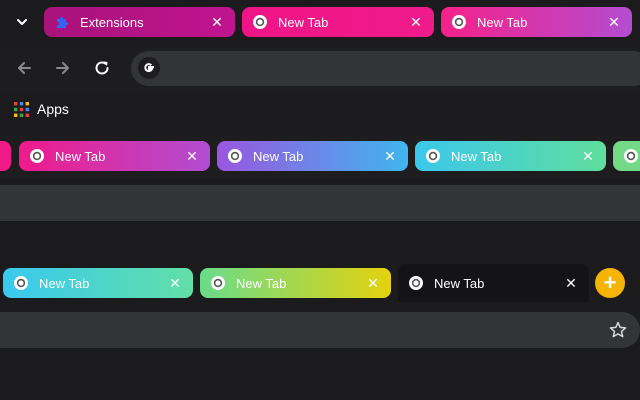 The width and height of the screenshot is (640, 400). I want to click on tab-label: Extensions, so click(112, 22).